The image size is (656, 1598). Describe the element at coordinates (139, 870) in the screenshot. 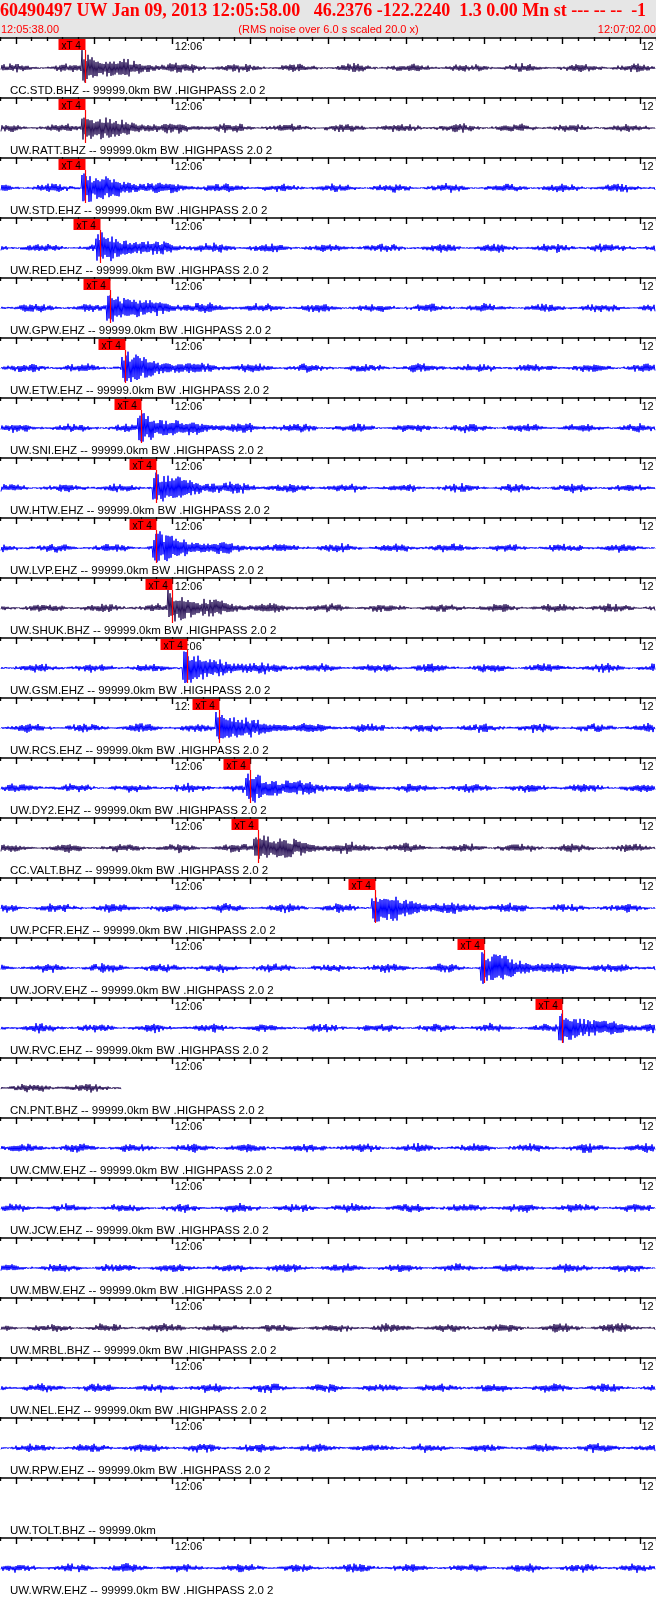

I see `channel-label: CC.VALT.BHZ -- 99999.0km BW .HIGHPASS 2.0 2` at that location.